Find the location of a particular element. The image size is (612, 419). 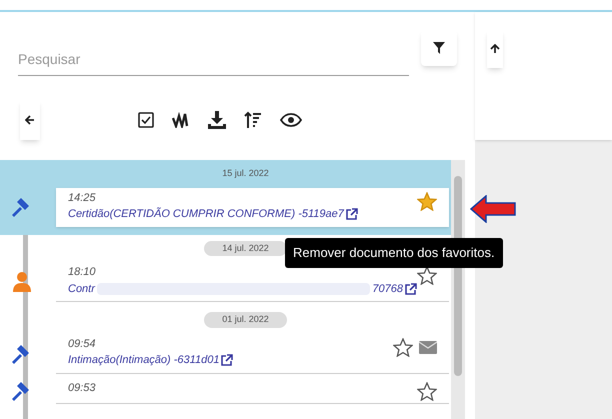

document-link: Intimação(Intimação) -6311d01 is located at coordinates (144, 360).